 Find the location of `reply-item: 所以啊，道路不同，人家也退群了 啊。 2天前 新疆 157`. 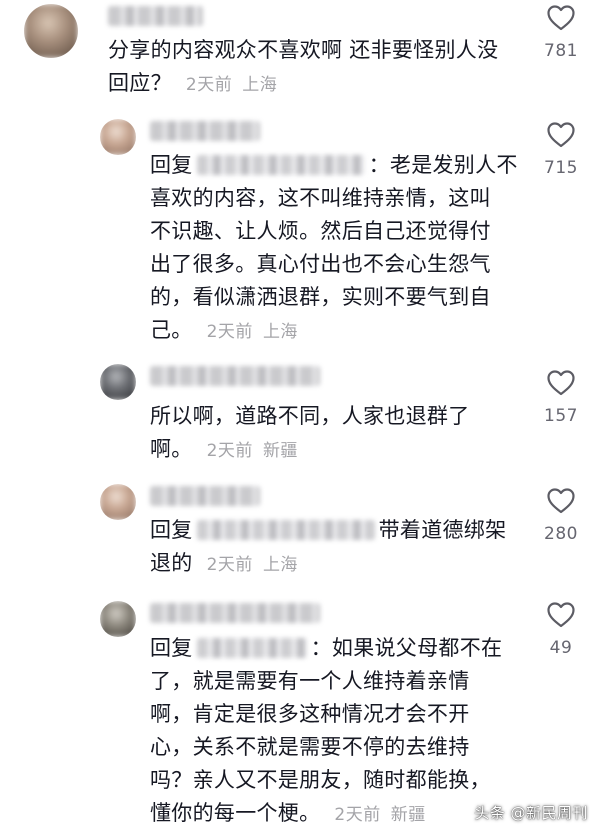

reply-item: 所以啊，道路不同，人家也退群了 啊。 2天前 新疆 157 is located at coordinates (300, 420).